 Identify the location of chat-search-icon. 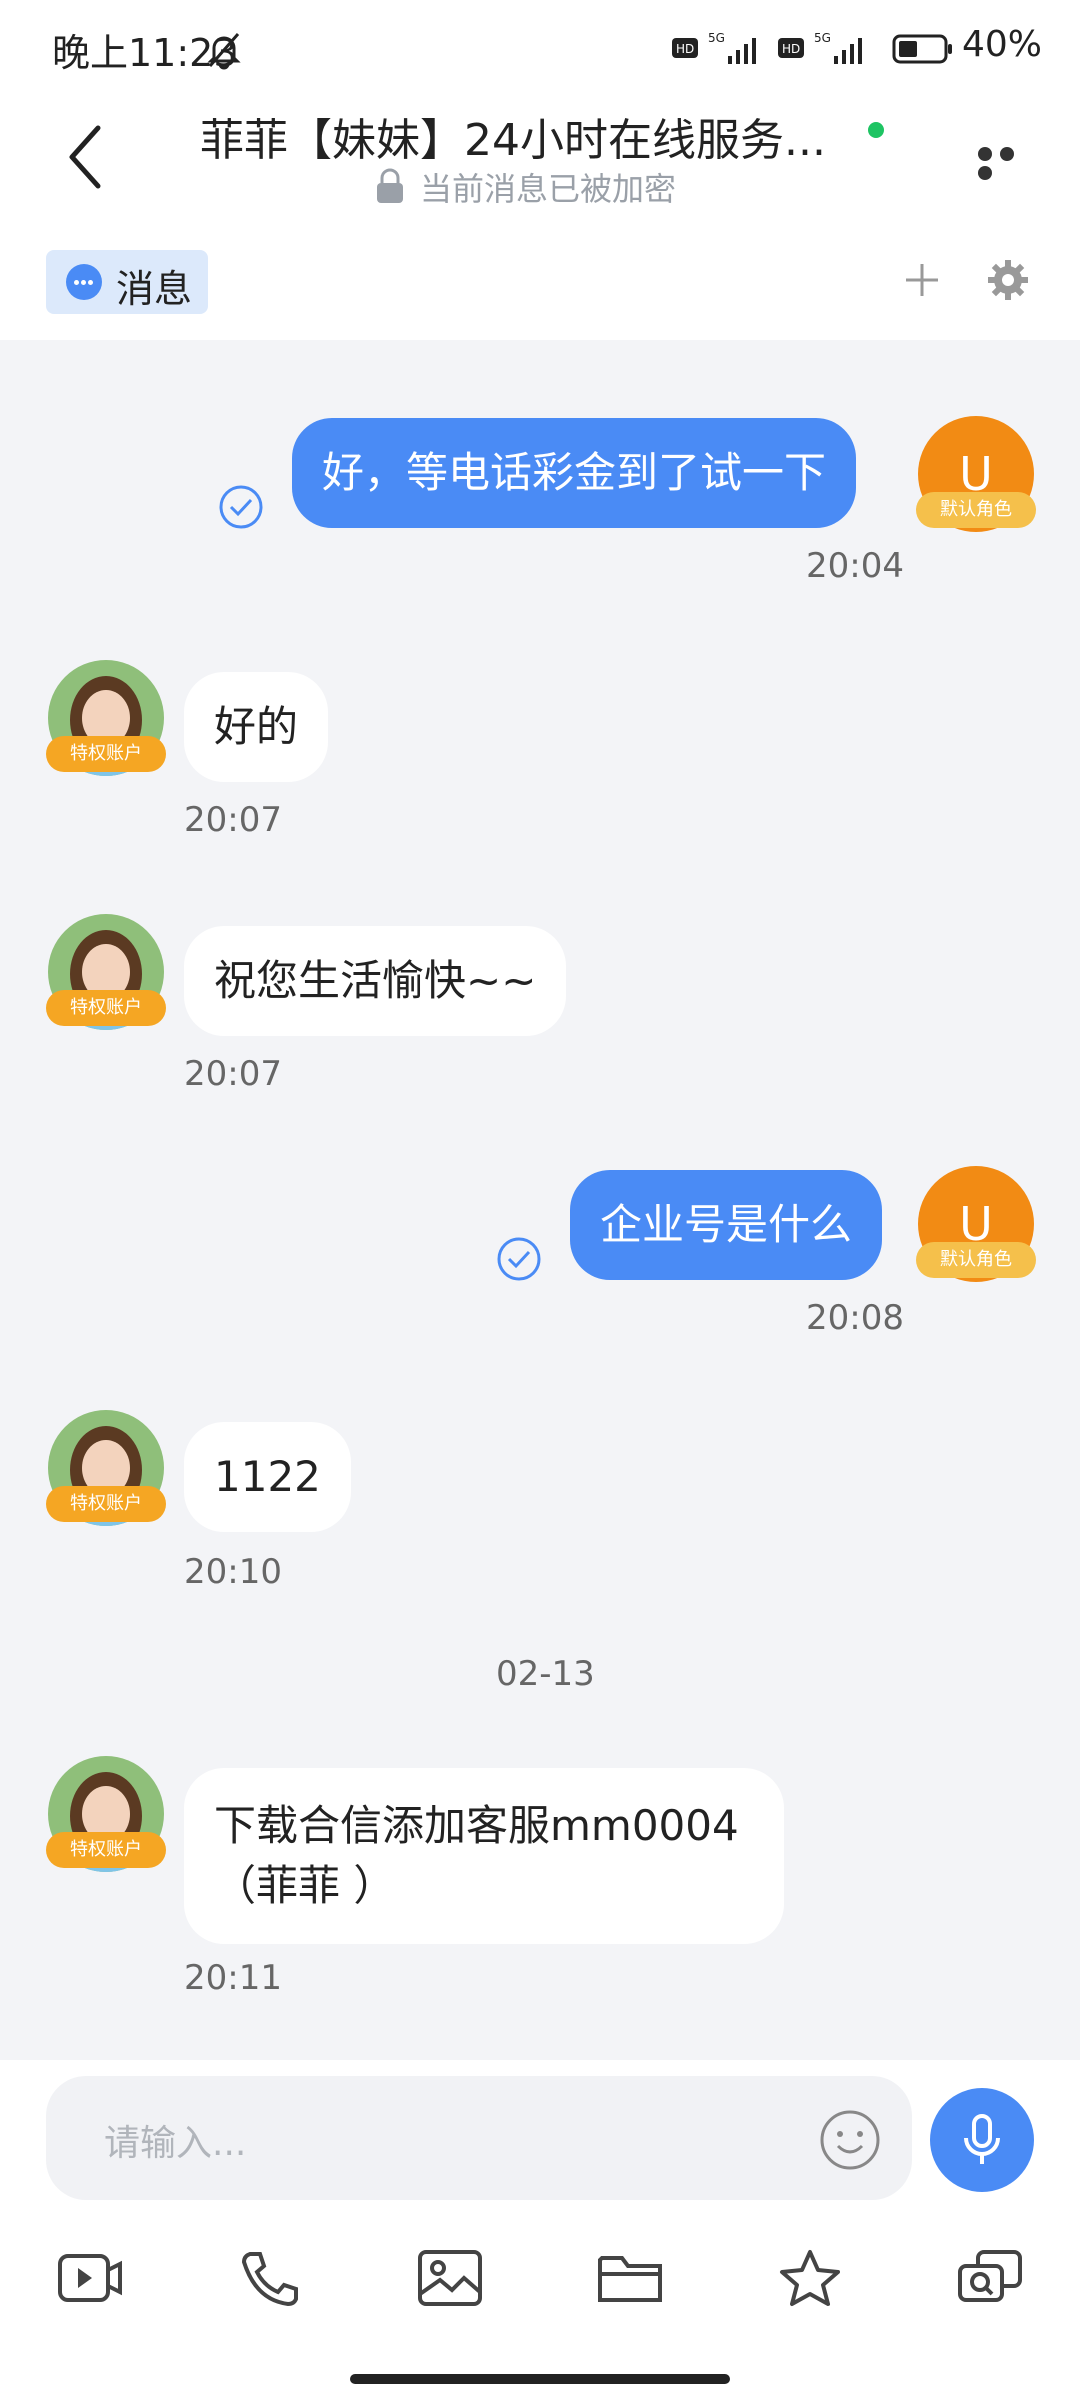
(990, 2278).